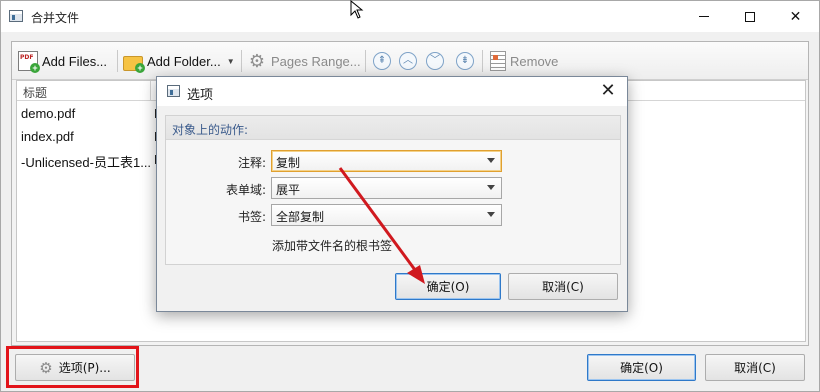 The height and width of the screenshot is (392, 820). Describe the element at coordinates (288, 163) in the screenshot. I see `comments-value: 复制` at that location.